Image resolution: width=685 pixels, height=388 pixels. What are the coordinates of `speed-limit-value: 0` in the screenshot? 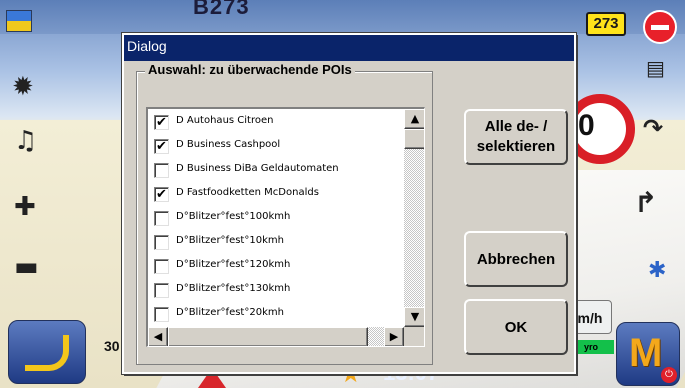 It's located at (586, 125).